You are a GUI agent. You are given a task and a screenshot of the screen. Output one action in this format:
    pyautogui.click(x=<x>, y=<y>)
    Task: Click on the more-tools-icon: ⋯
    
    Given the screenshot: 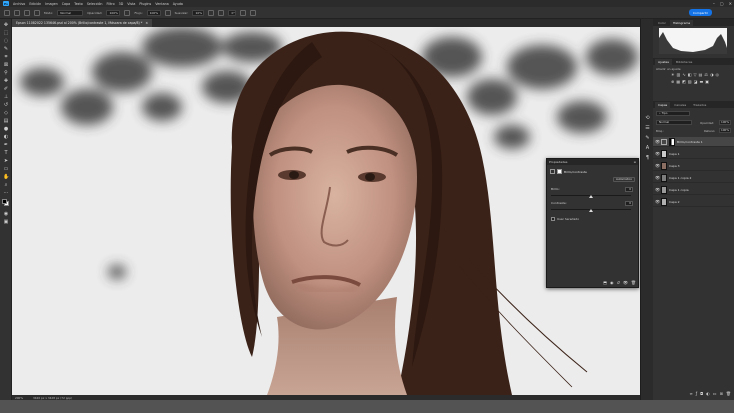 What is the action you would take?
    pyautogui.click(x=6, y=193)
    